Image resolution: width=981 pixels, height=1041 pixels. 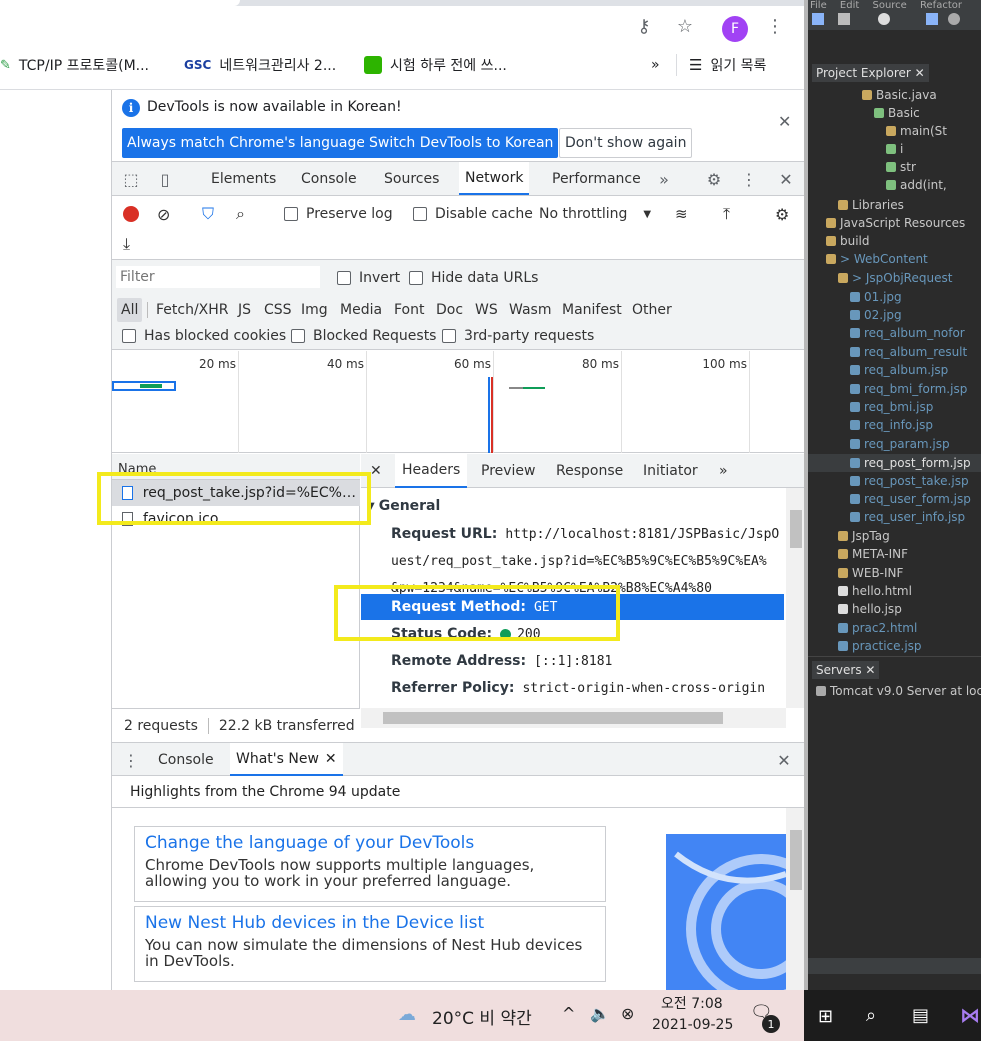 I want to click on key-icon: ⚷, so click(x=644, y=26).